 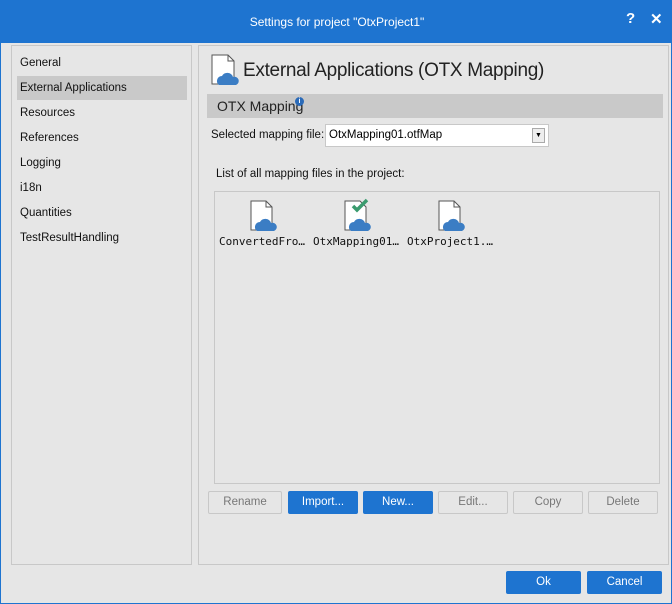 I want to click on section-header: OTX Mapping i, so click(x=435, y=106).